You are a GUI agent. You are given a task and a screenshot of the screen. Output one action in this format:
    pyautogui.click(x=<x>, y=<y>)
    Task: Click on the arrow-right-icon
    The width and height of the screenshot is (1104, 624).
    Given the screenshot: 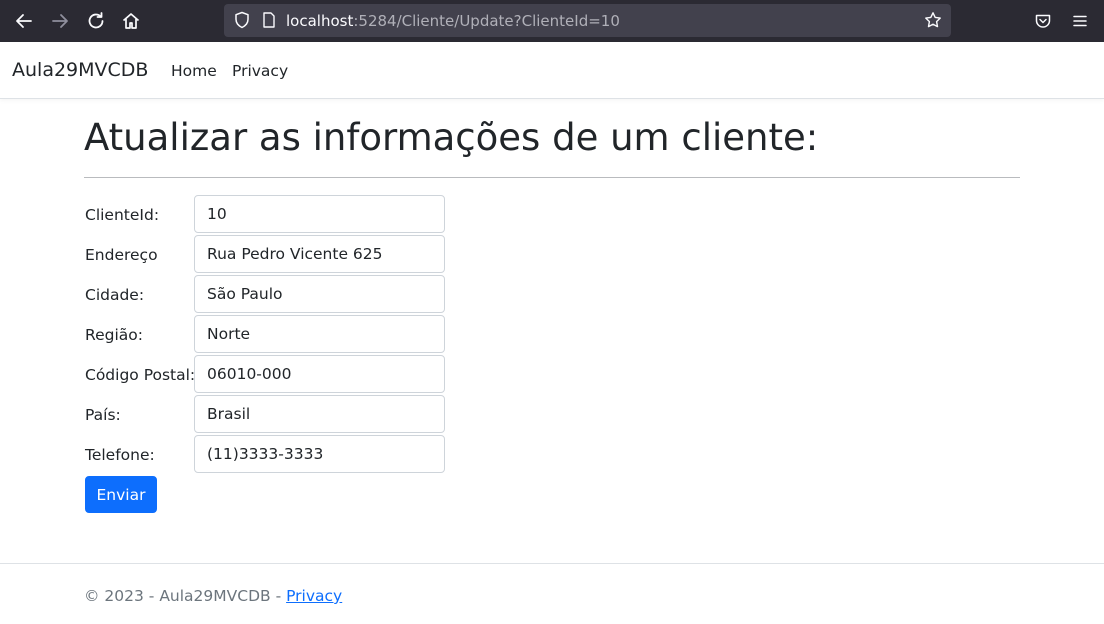 What is the action you would take?
    pyautogui.click(x=60, y=21)
    